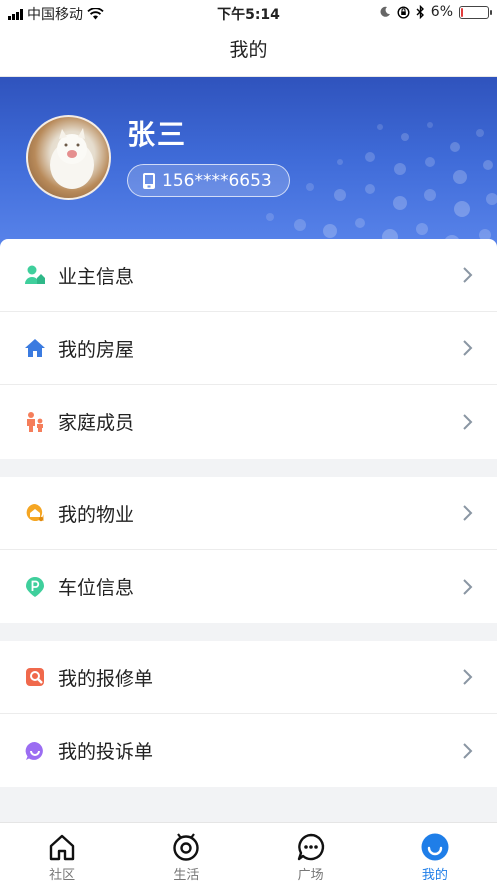 Image resolution: width=497 pixels, height=883 pixels. I want to click on property-icon, so click(35, 513).